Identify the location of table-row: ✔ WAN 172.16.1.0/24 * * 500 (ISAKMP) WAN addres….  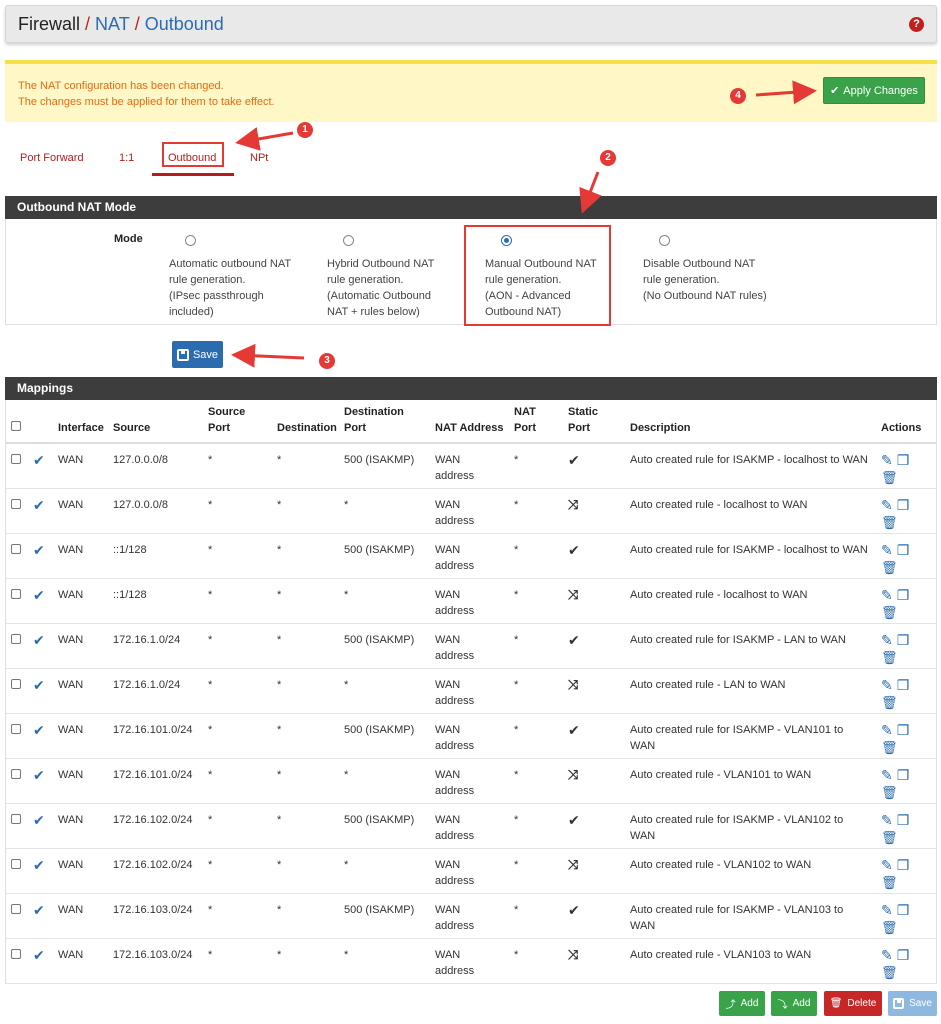
(471, 646).